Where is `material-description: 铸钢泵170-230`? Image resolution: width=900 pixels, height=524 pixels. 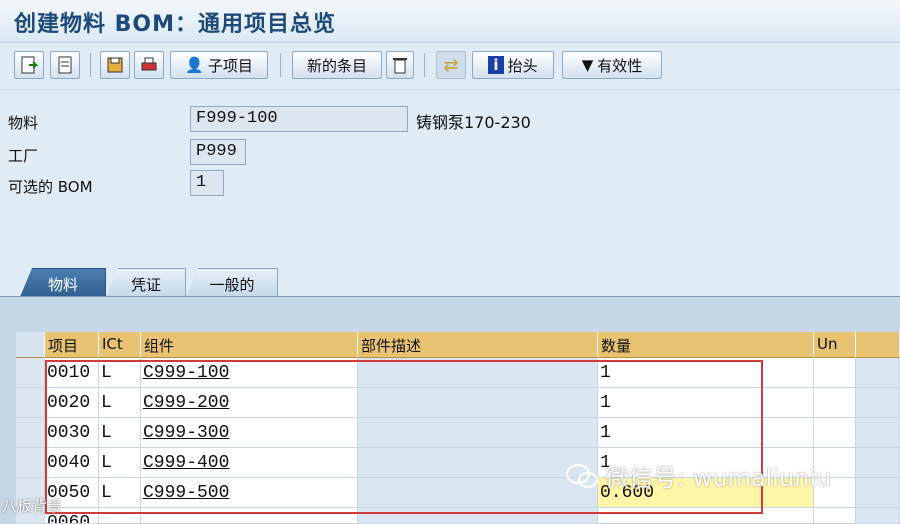 material-description: 铸钢泵170-230 is located at coordinates (473, 122).